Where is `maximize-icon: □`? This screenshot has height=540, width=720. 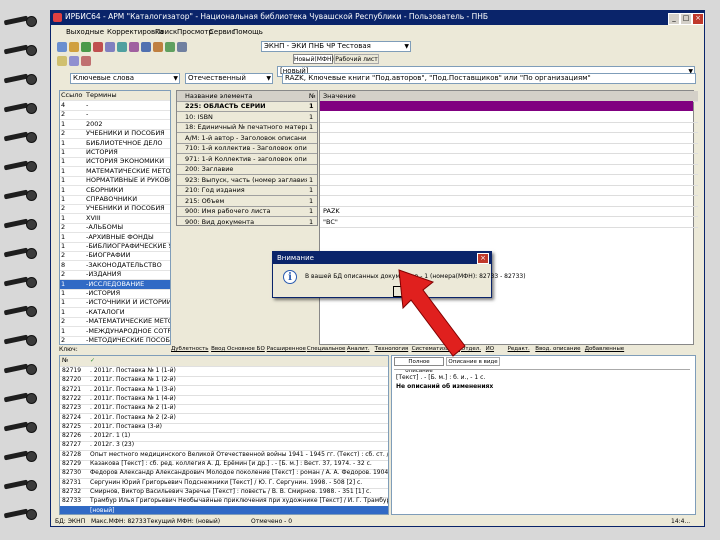 maximize-icon: □ is located at coordinates (686, 19).